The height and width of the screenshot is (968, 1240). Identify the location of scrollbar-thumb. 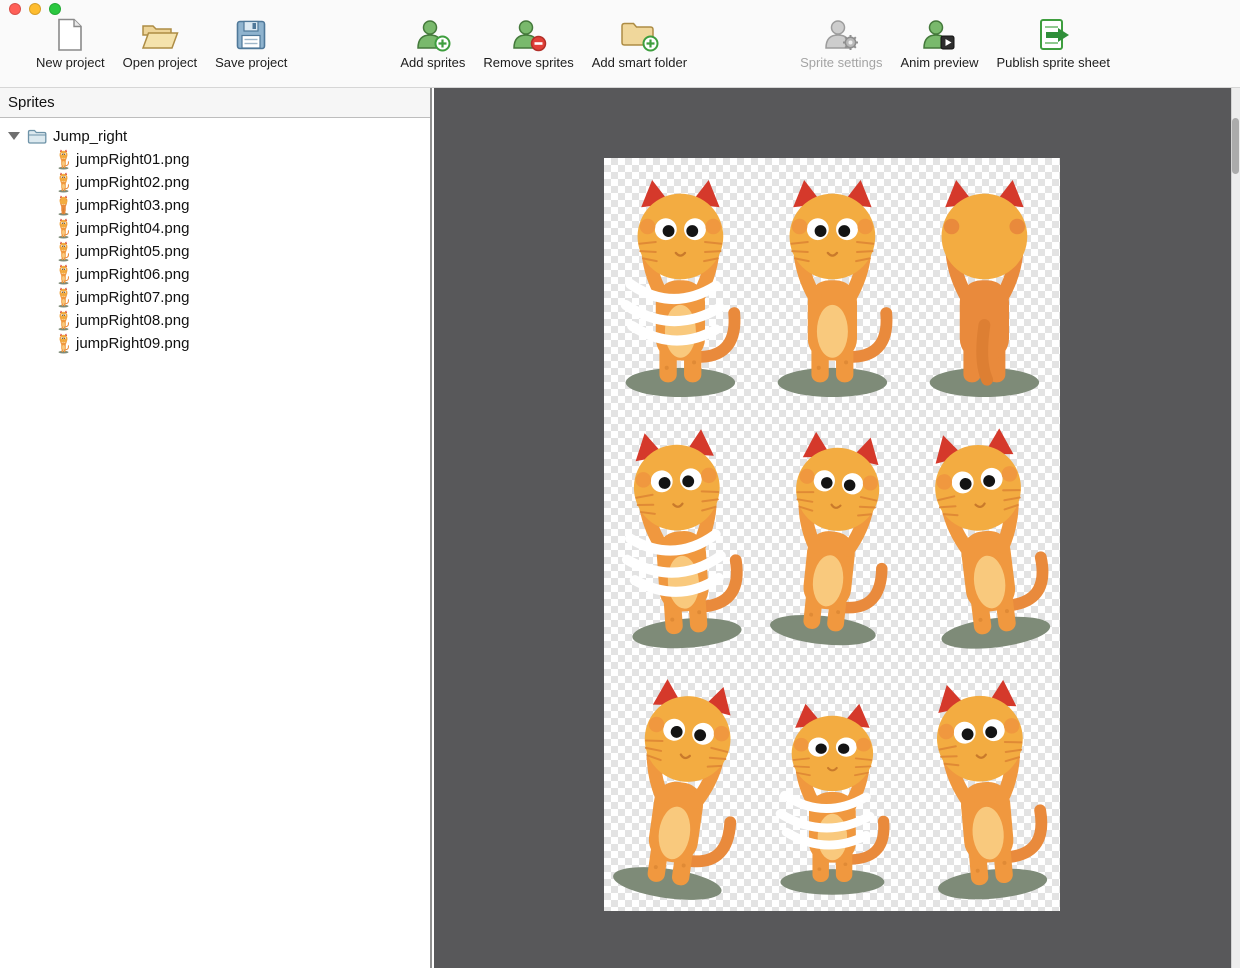
(1235, 146).